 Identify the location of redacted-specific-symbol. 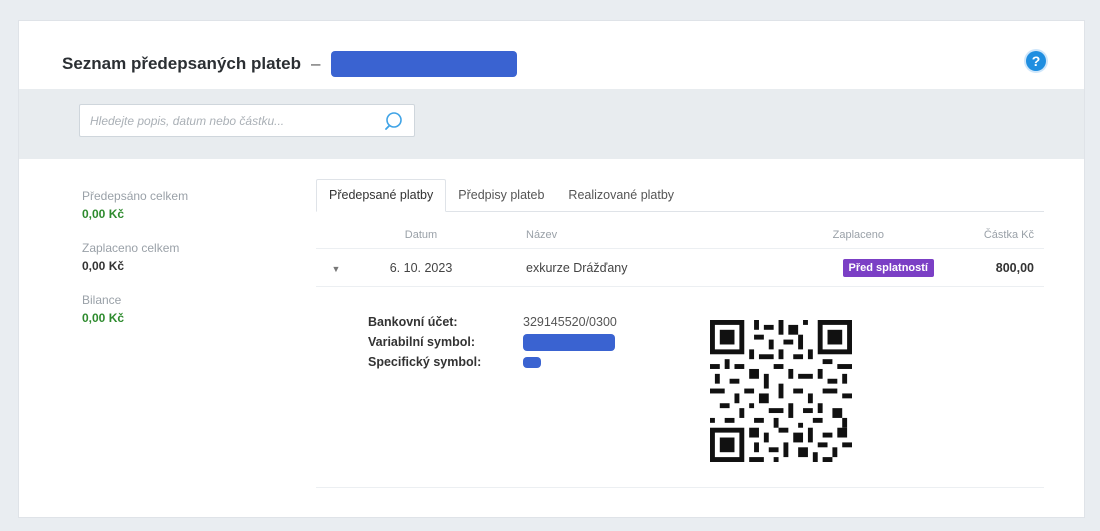
(532, 362).